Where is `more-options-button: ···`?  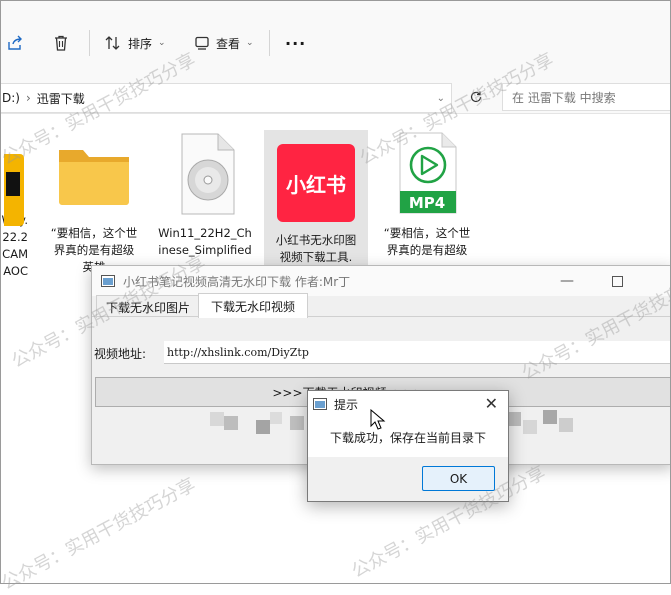 more-options-button: ··· is located at coordinates (295, 43).